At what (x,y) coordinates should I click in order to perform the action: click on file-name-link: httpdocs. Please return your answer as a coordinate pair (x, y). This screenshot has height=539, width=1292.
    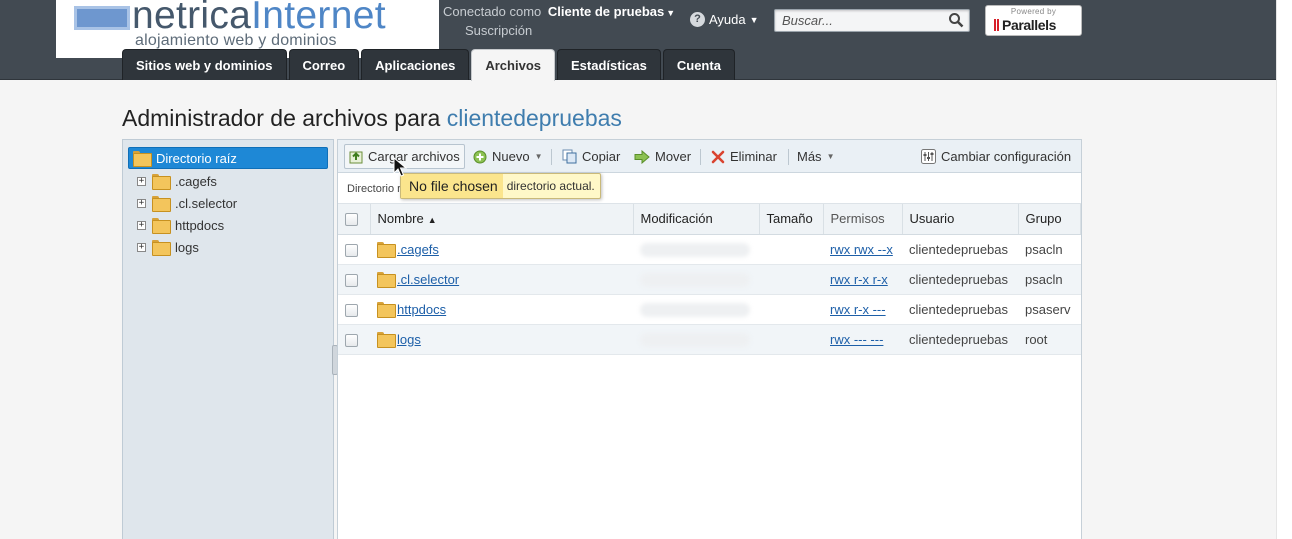
    Looking at the image, I should click on (421, 309).